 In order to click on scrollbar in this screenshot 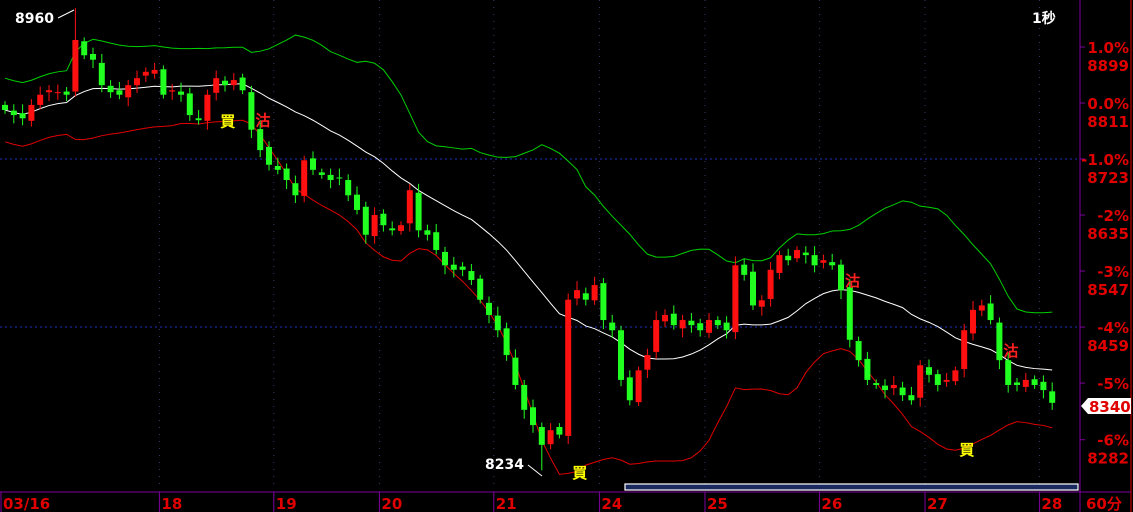, I will do `click(851, 487)`.